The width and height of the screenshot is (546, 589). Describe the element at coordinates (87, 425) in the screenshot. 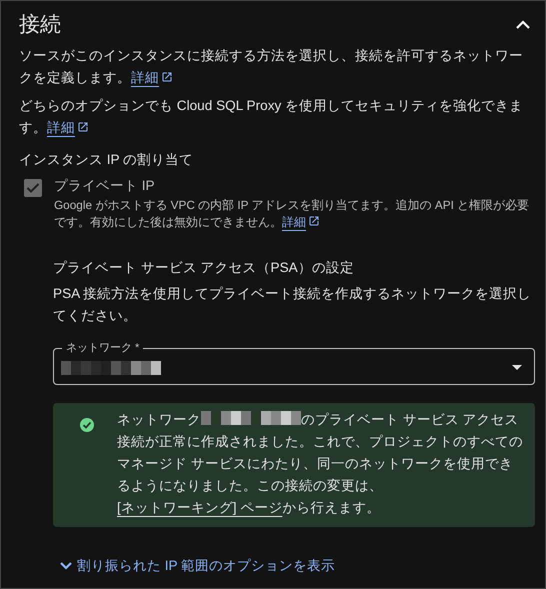

I see `check-circle-icon` at that location.